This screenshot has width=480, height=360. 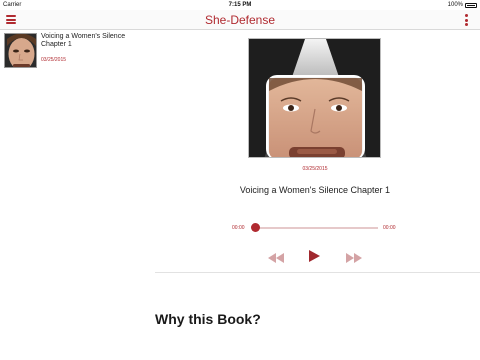 I want to click on vertical-ellipsis-icon, so click(x=466, y=20).